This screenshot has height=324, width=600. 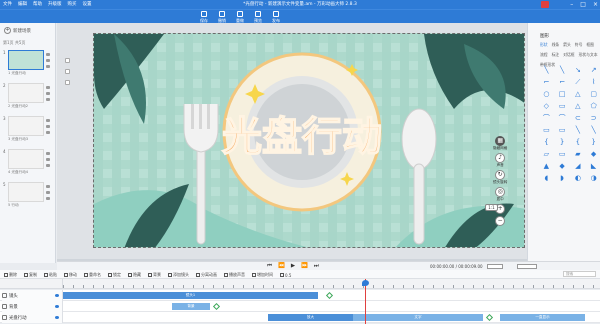 I want to click on tab-symbols: 符号, so click(x=579, y=45).